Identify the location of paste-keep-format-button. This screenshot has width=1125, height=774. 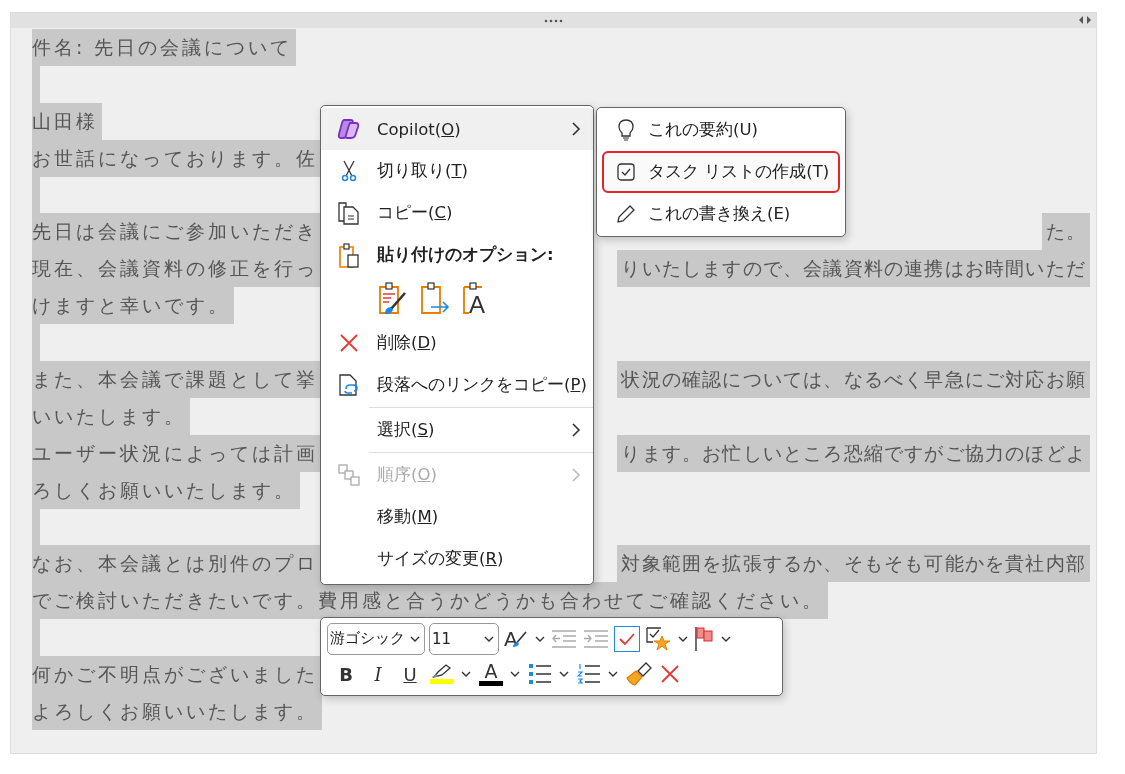
(393, 299).